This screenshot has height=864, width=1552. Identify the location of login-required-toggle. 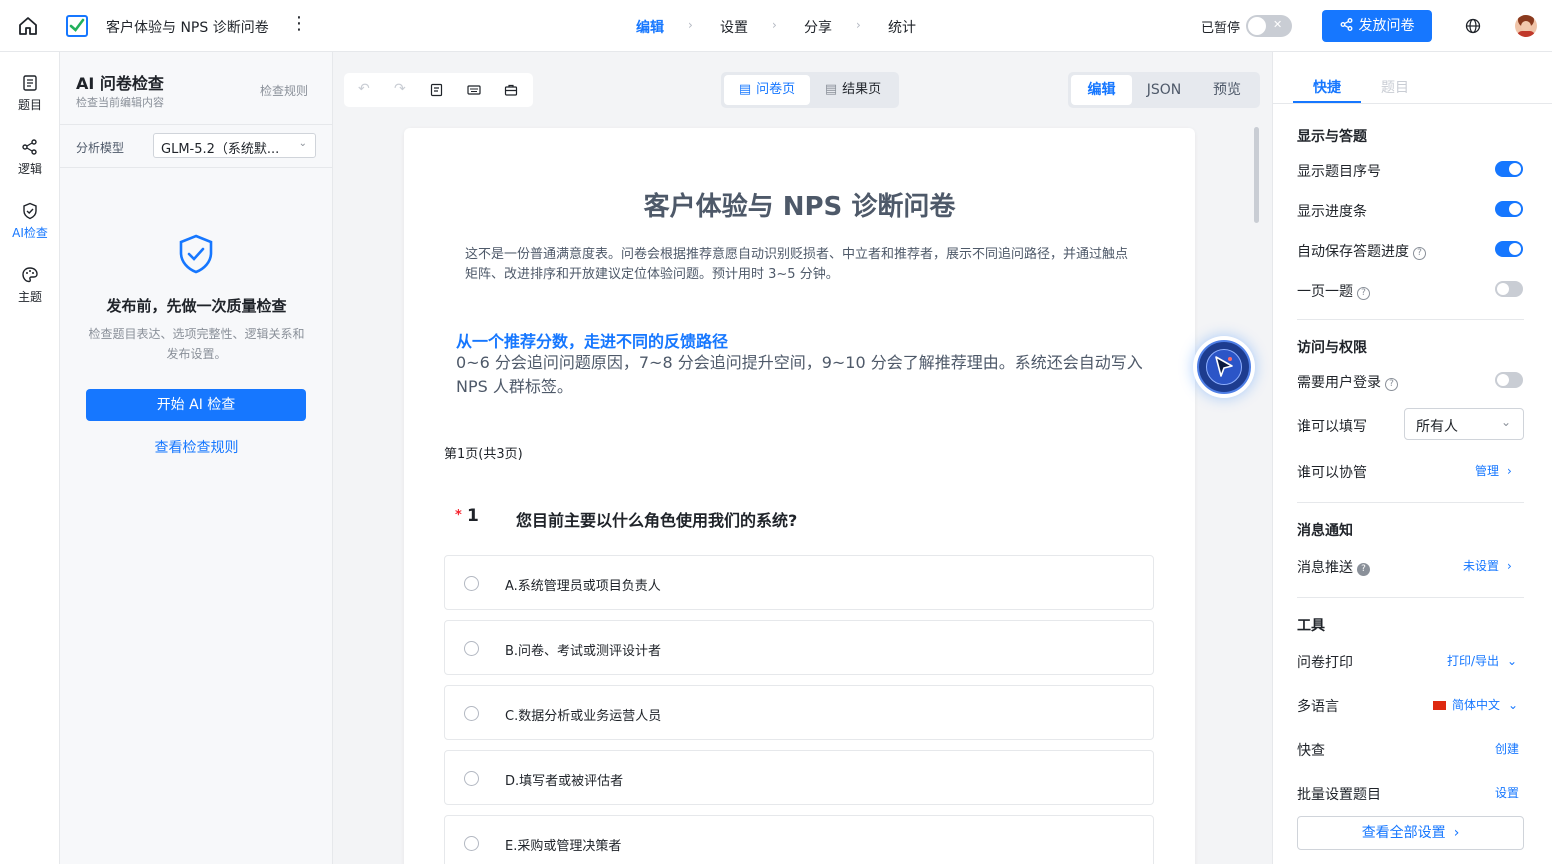
(1509, 380).